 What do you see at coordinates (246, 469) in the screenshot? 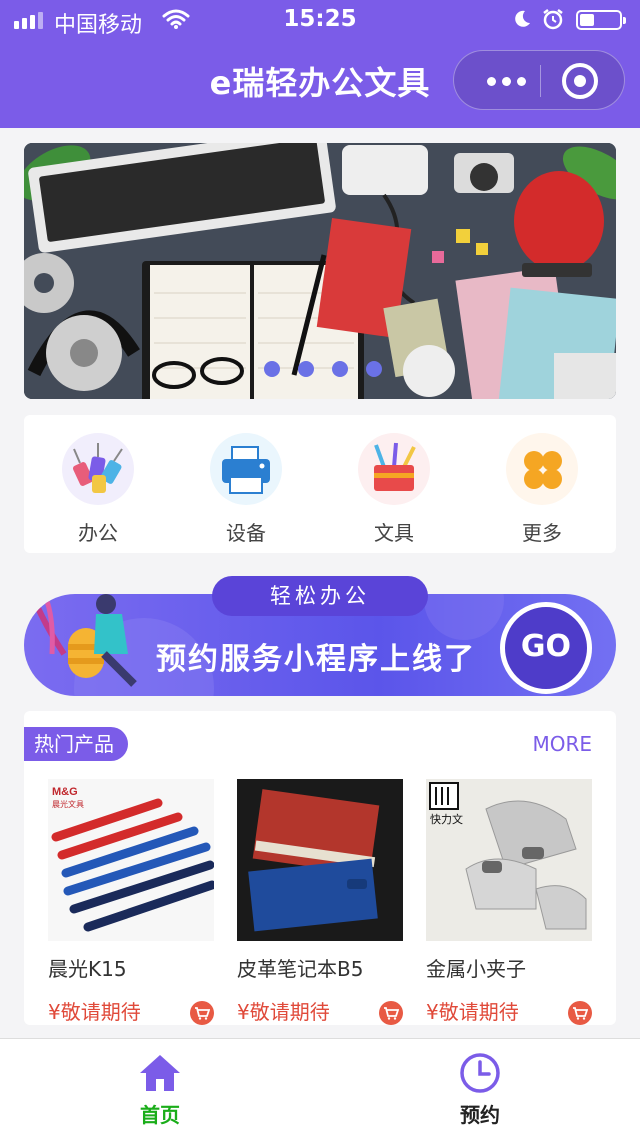
I see `printer-icon` at bounding box center [246, 469].